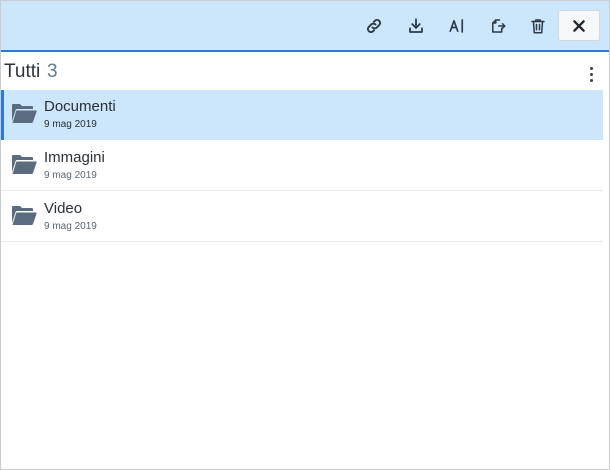 The width and height of the screenshot is (610, 470). What do you see at coordinates (305, 71) in the screenshot?
I see `list-header: Tutti 3` at bounding box center [305, 71].